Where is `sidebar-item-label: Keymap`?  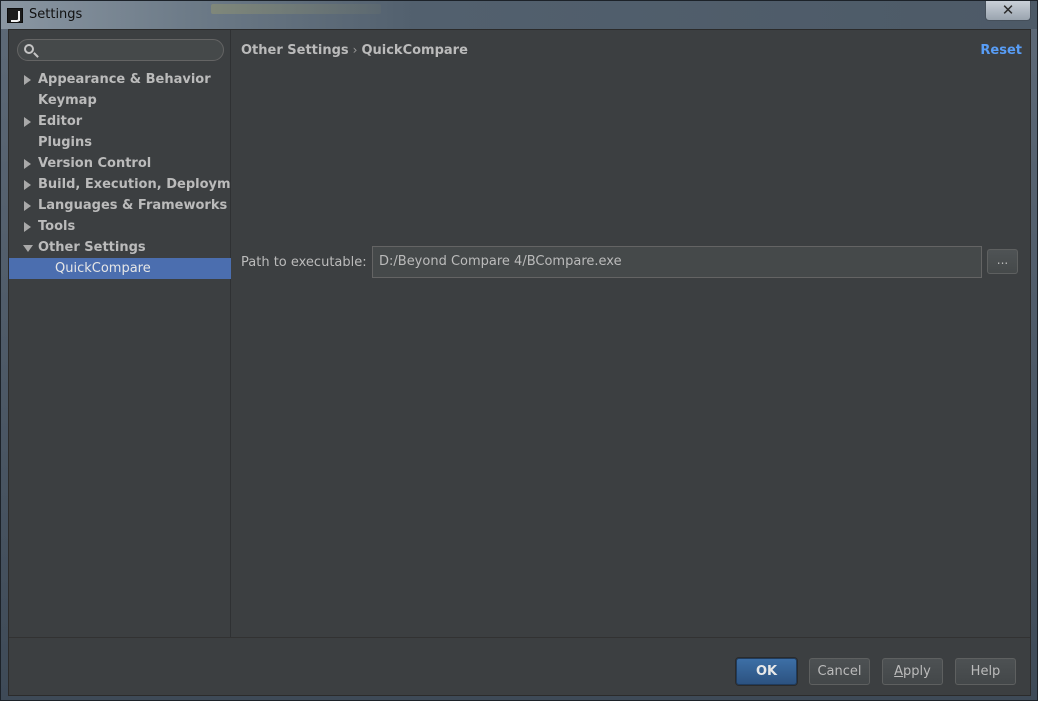 sidebar-item-label: Keymap is located at coordinates (67, 100).